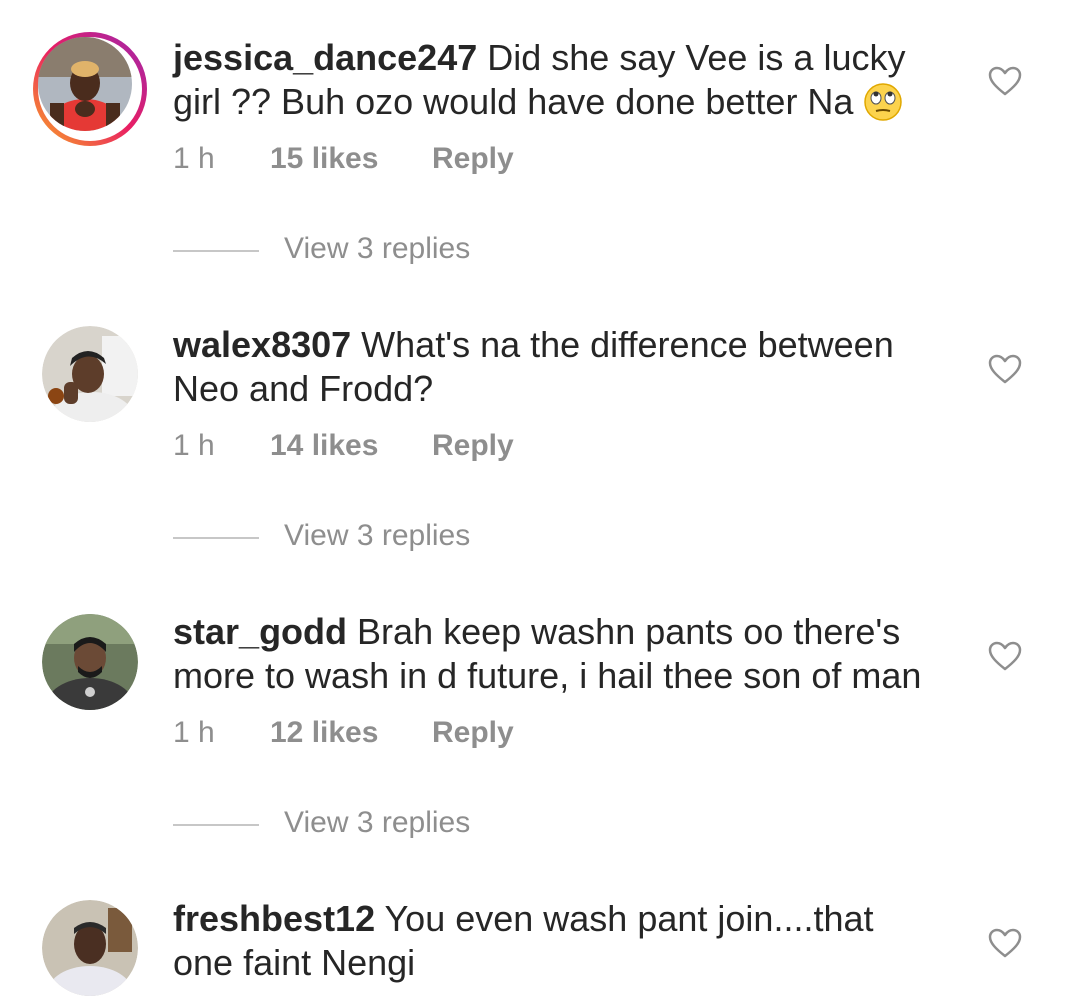  I want to click on likes-count: 15 likes, so click(324, 159).